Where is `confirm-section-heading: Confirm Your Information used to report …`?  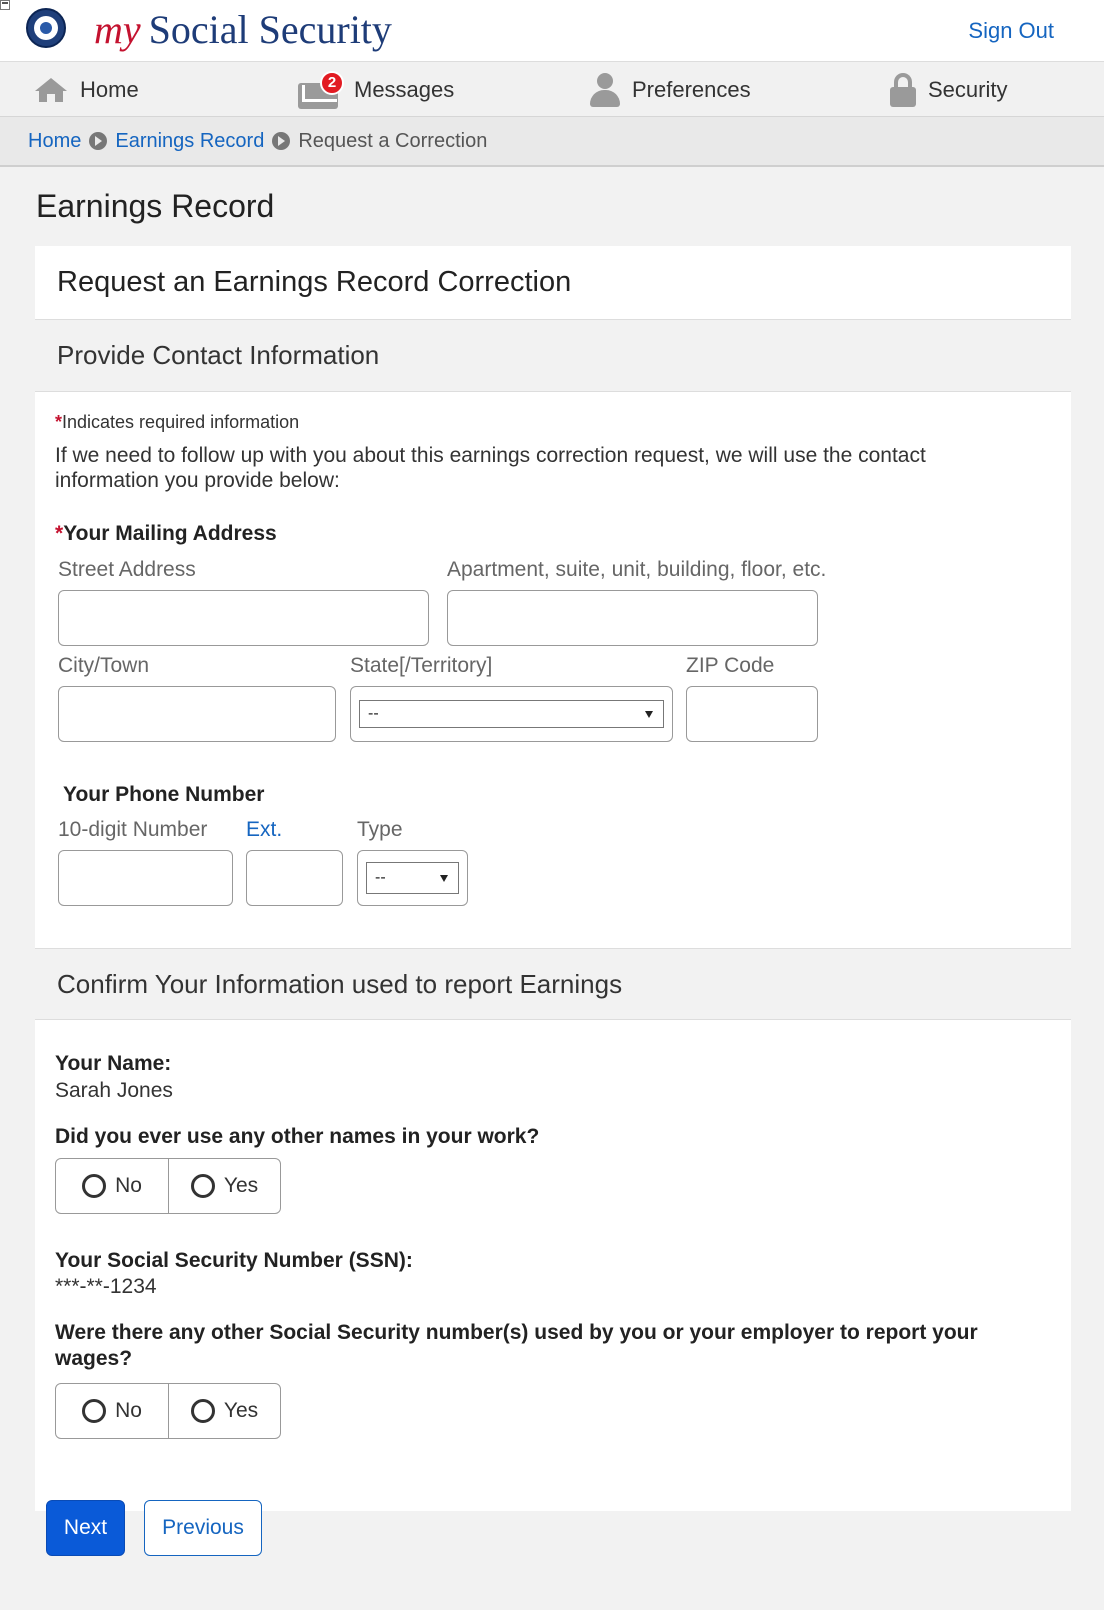
confirm-section-heading: Confirm Your Information used to report … is located at coordinates (553, 984).